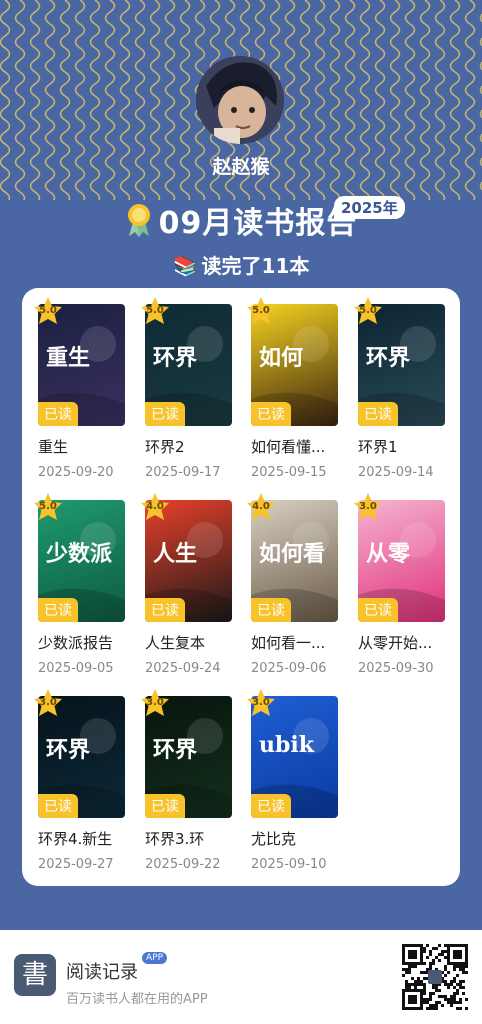 This screenshot has height=1024, width=482. I want to click on read-count: 📚 读完了11本, so click(241, 264).